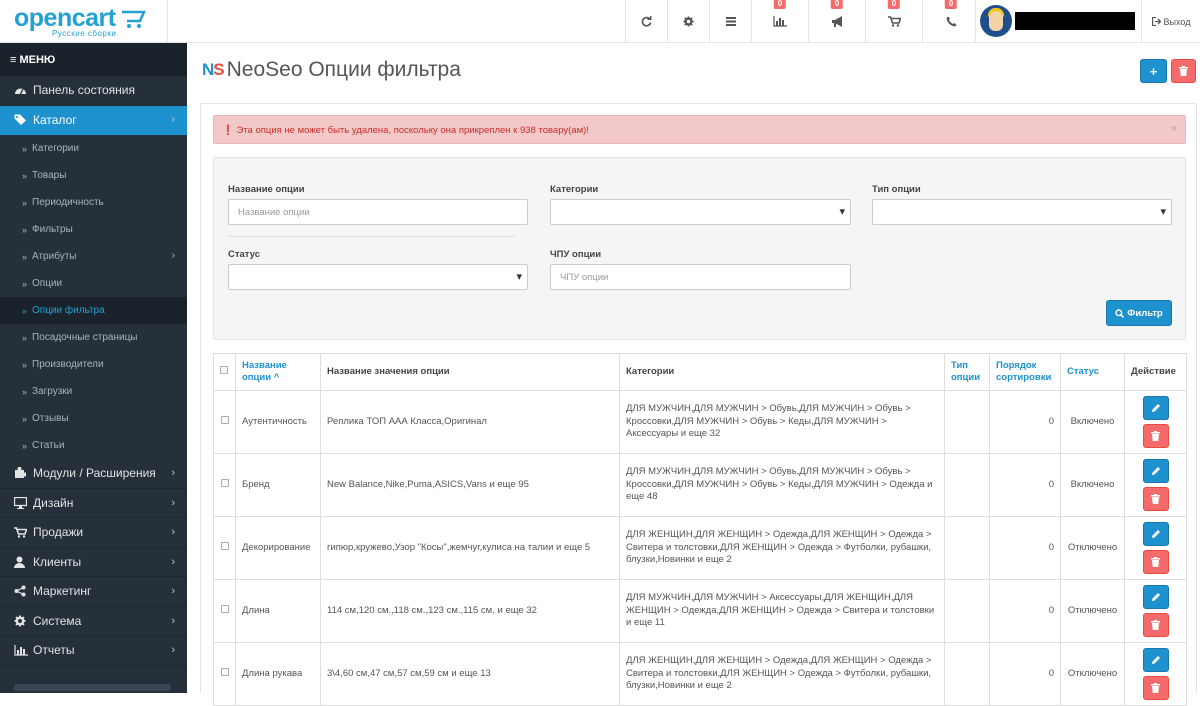 The image size is (1200, 706). What do you see at coordinates (93, 337) in the screenshot?
I see `sidebar-sub-landing-pages: » Посадочные страницы` at bounding box center [93, 337].